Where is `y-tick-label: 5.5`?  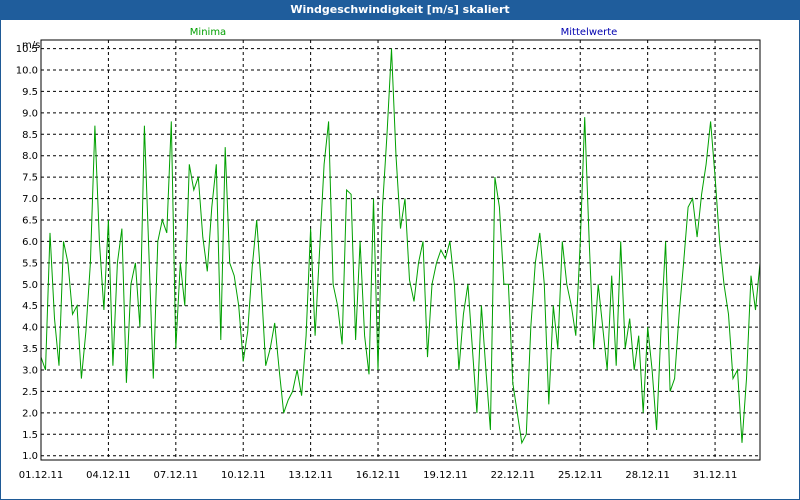 y-tick-label: 5.5 is located at coordinates (30, 263).